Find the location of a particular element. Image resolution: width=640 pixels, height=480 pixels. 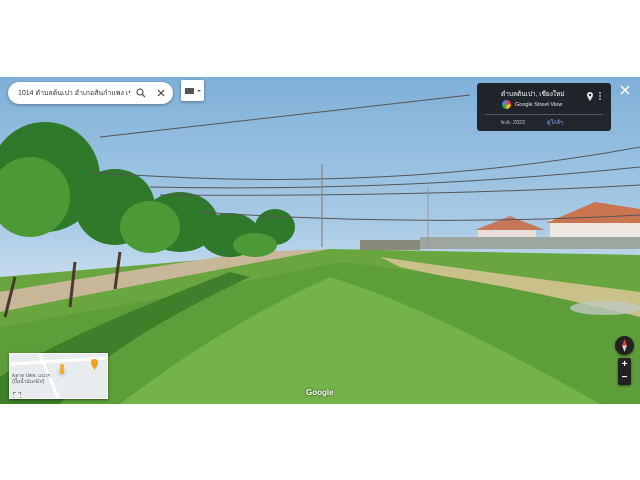

zoom-control: + − is located at coordinates (624, 371).